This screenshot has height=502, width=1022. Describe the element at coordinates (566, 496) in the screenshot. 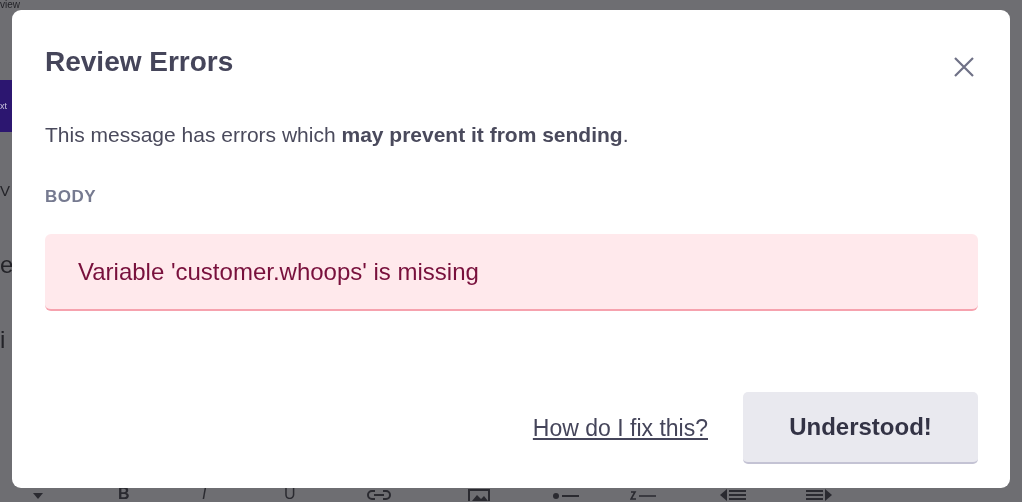

I see `bullet-list-icon` at that location.